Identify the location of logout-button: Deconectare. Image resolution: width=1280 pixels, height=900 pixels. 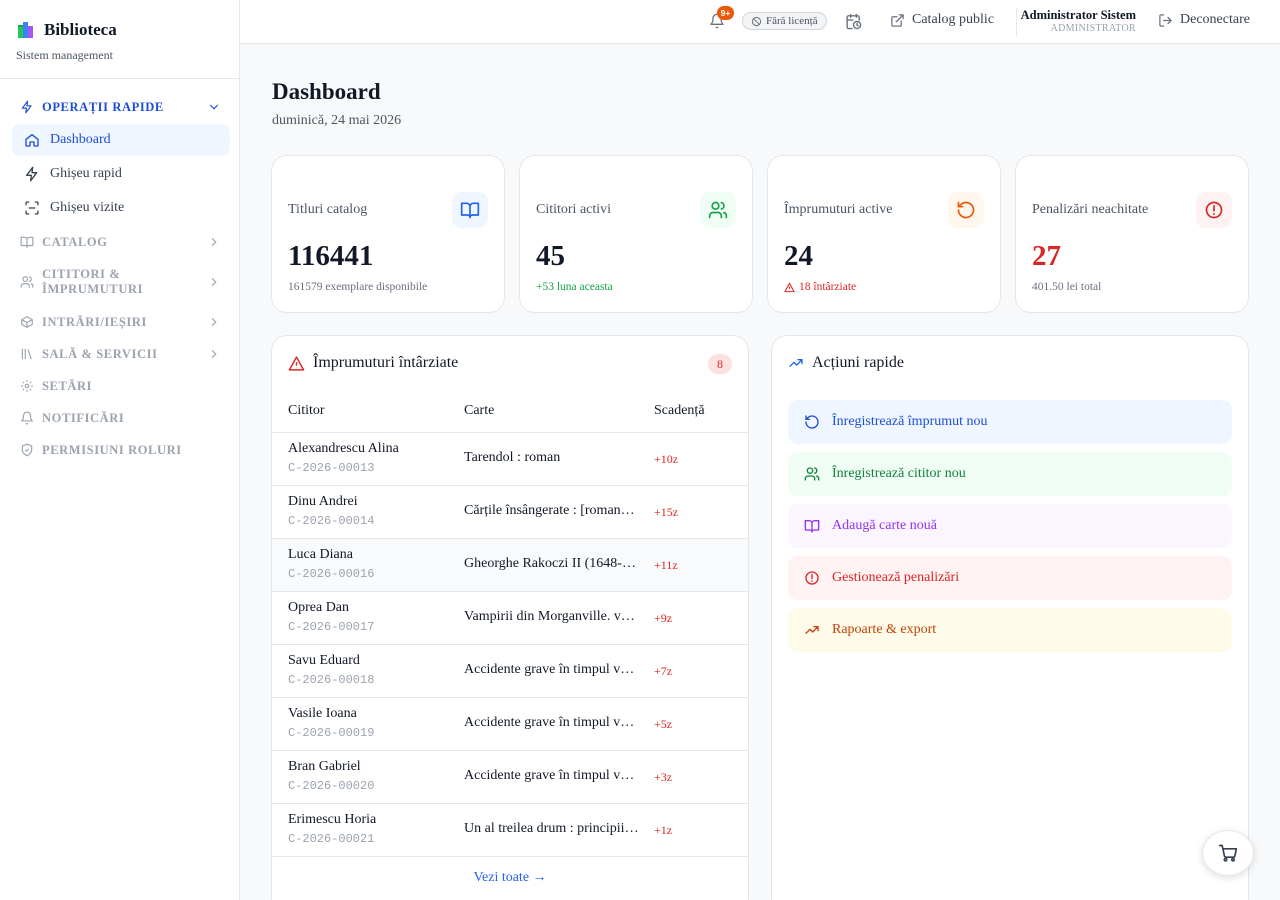
(1204, 20).